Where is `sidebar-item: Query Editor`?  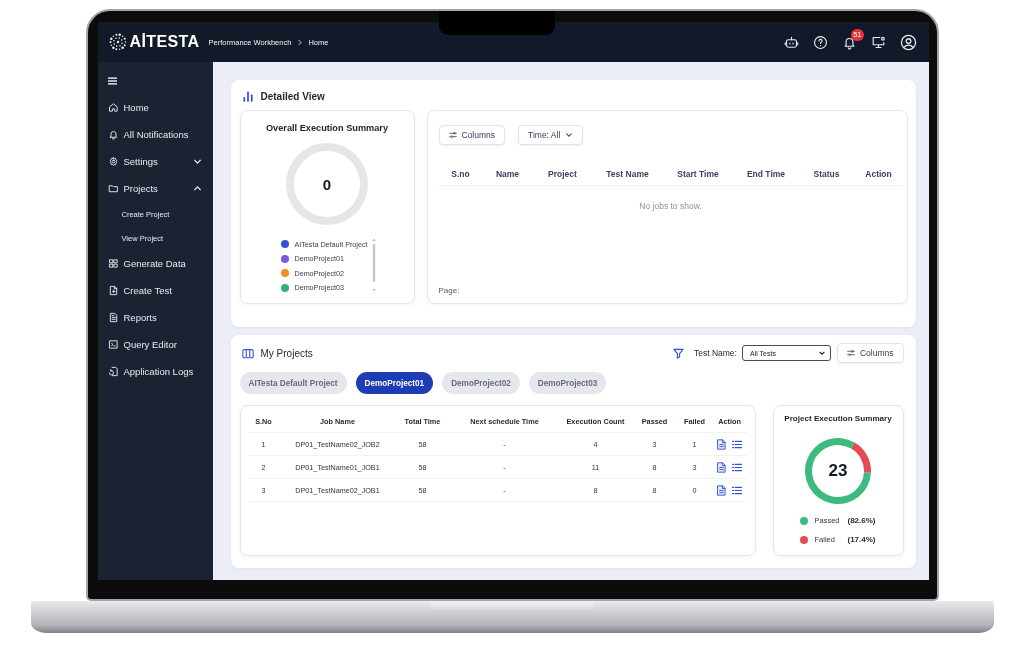 sidebar-item: Query Editor is located at coordinates (160, 344).